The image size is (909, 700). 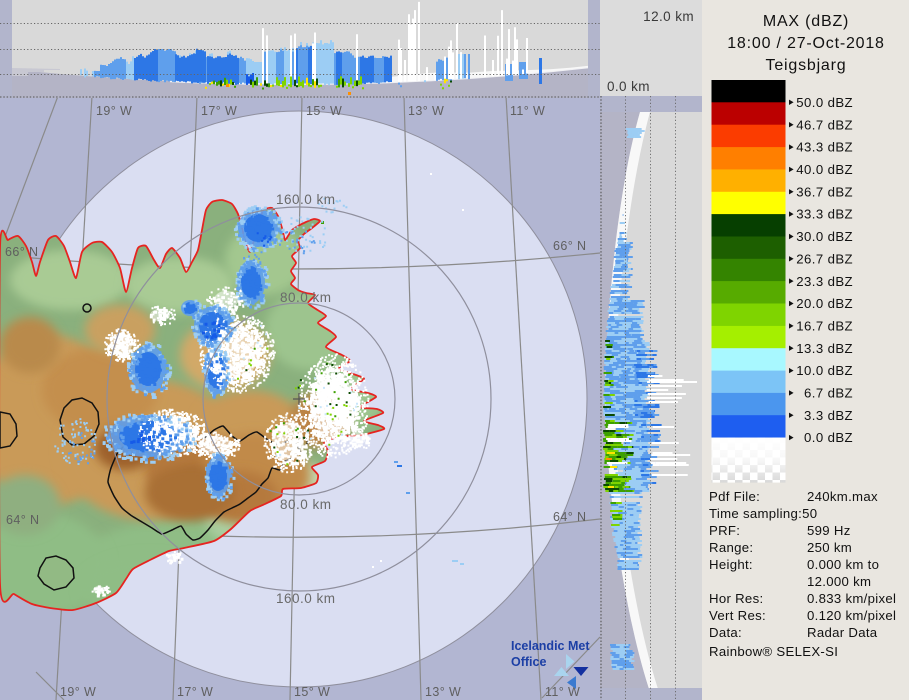 What do you see at coordinates (824, 214) in the screenshot?
I see `svg-text: 33.3 dBZ` at bounding box center [824, 214].